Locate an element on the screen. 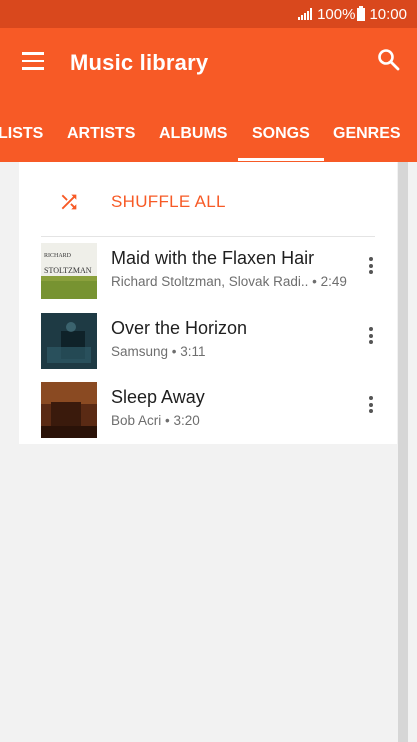 The image size is (417, 742). menu-icon is located at coordinates (33, 61).